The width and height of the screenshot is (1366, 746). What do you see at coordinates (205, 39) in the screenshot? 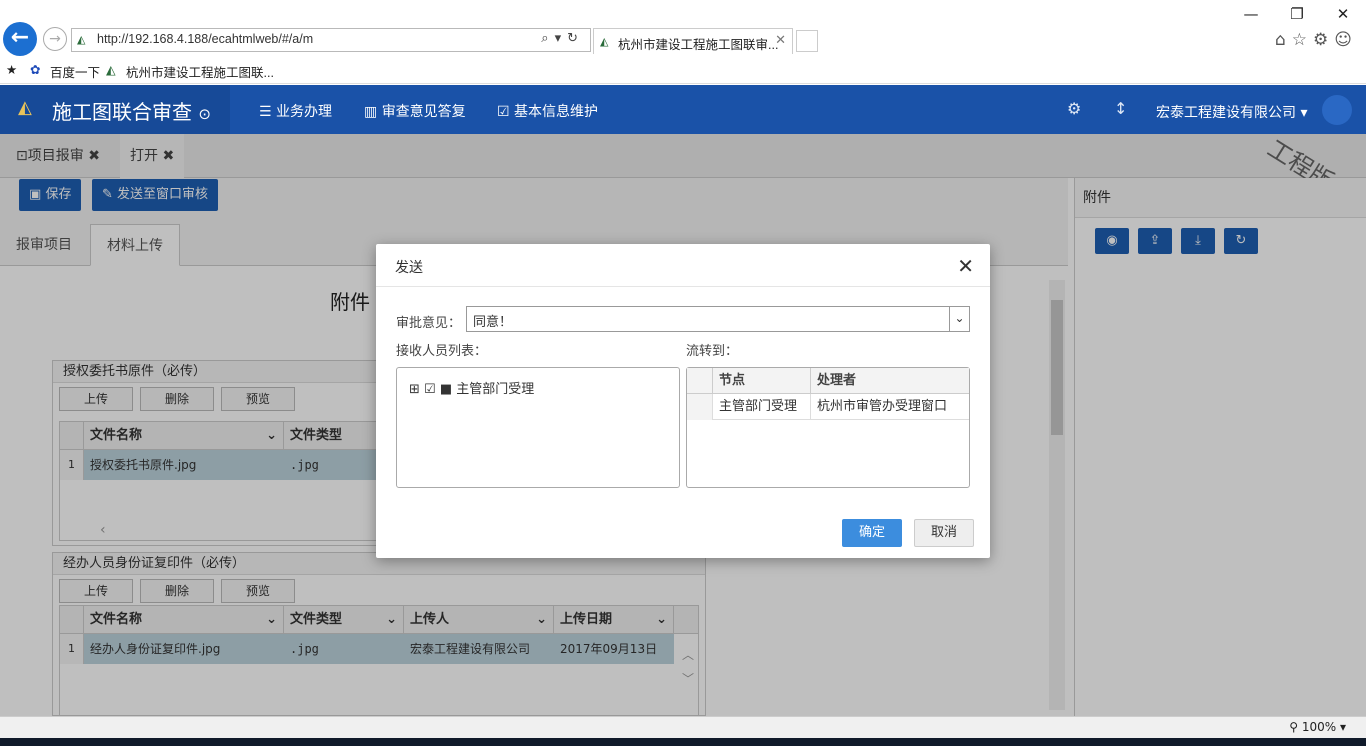
I see `url-text: http://192.168.4.188/ecahtmlweb/#/a/m` at bounding box center [205, 39].